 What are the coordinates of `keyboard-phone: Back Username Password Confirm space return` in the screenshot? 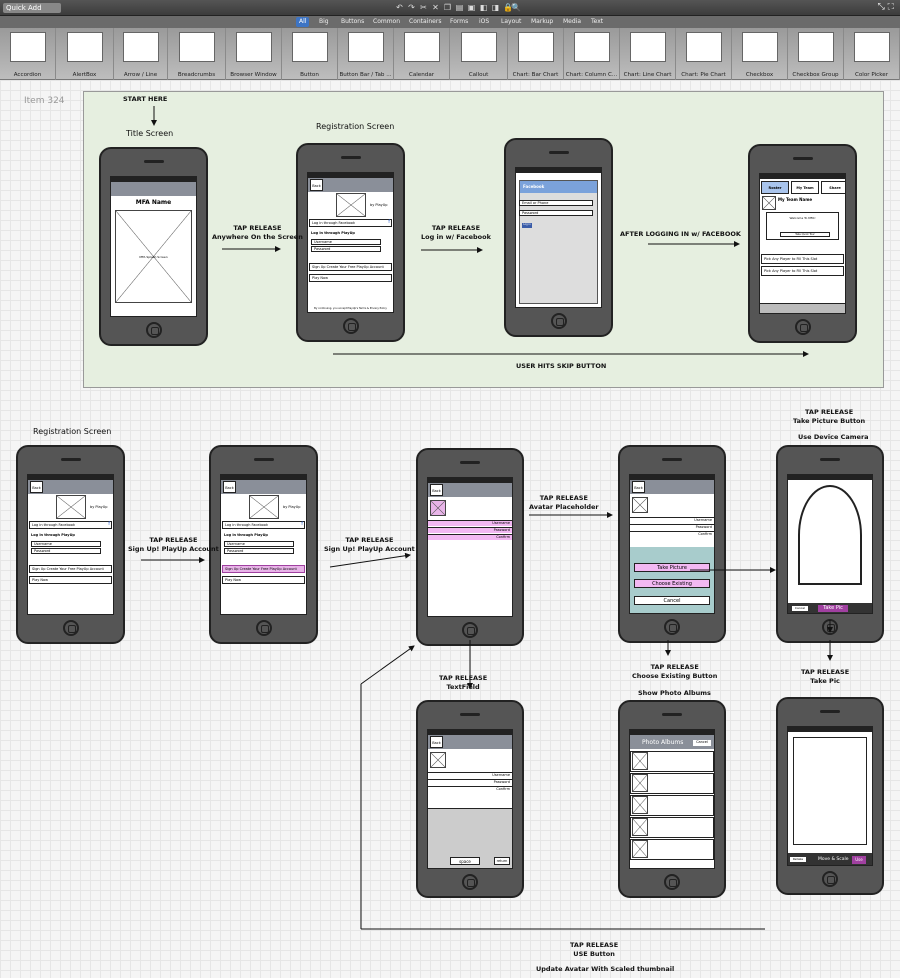 It's located at (470, 799).